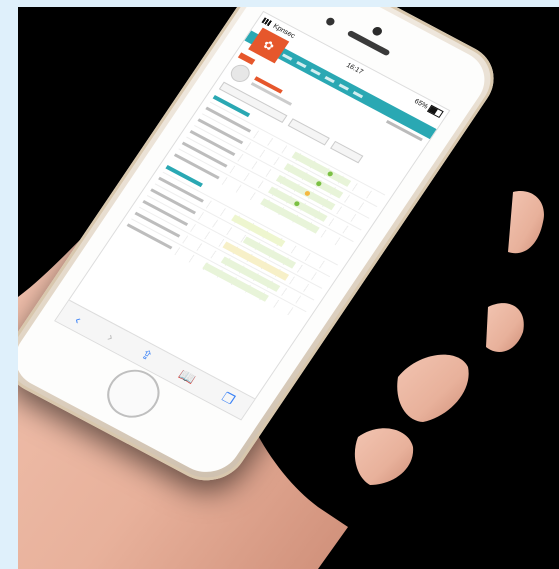 This screenshot has width=559, height=569. What do you see at coordinates (368, 43) in the screenshot?
I see `earpiece-speaker` at bounding box center [368, 43].